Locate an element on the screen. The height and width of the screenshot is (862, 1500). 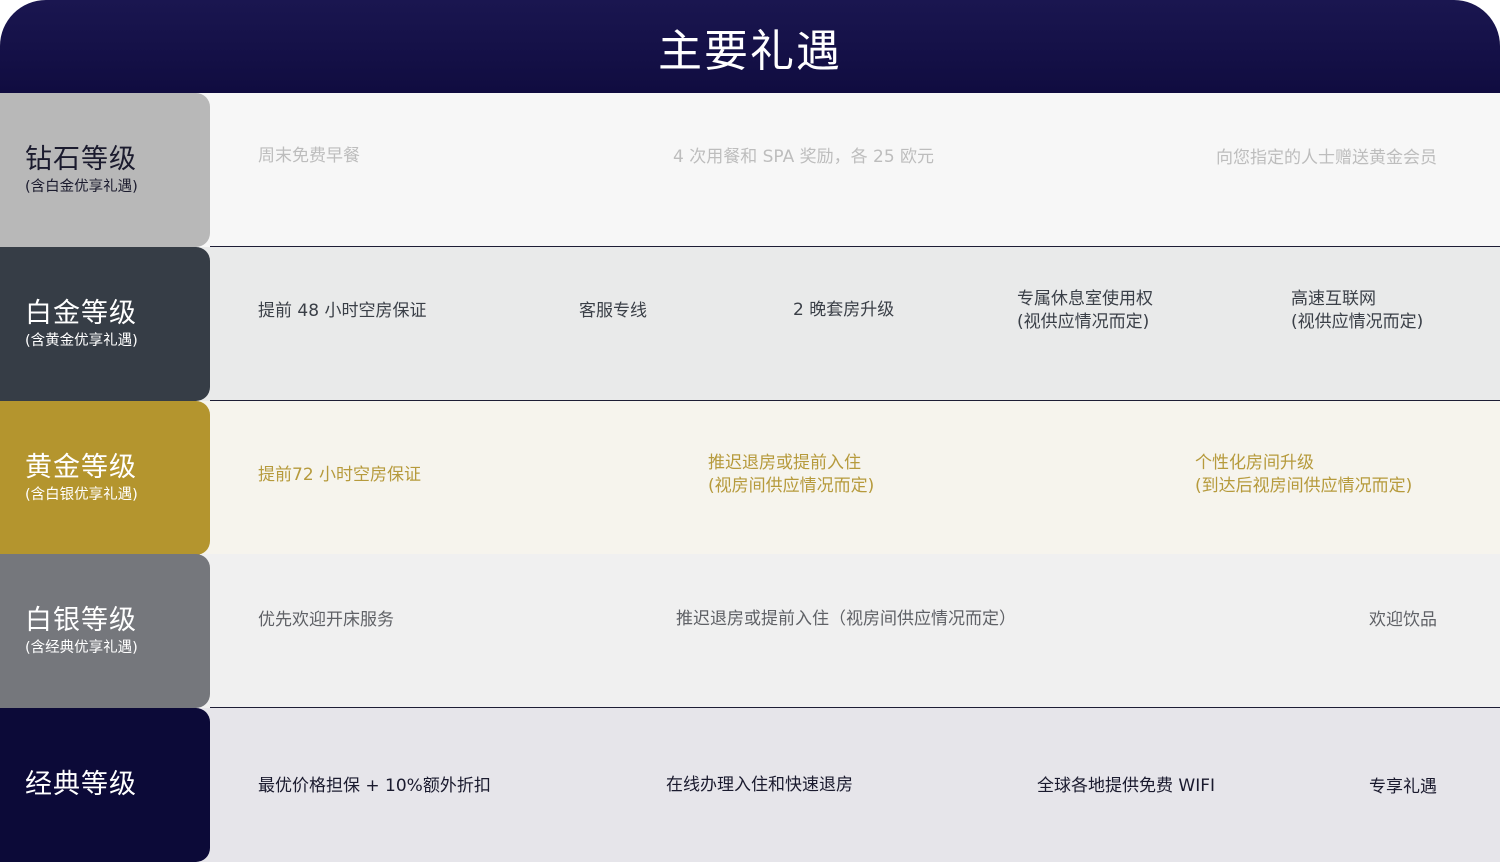
benefit-item: 提前 48 小时空房保证 is located at coordinates (342, 311).